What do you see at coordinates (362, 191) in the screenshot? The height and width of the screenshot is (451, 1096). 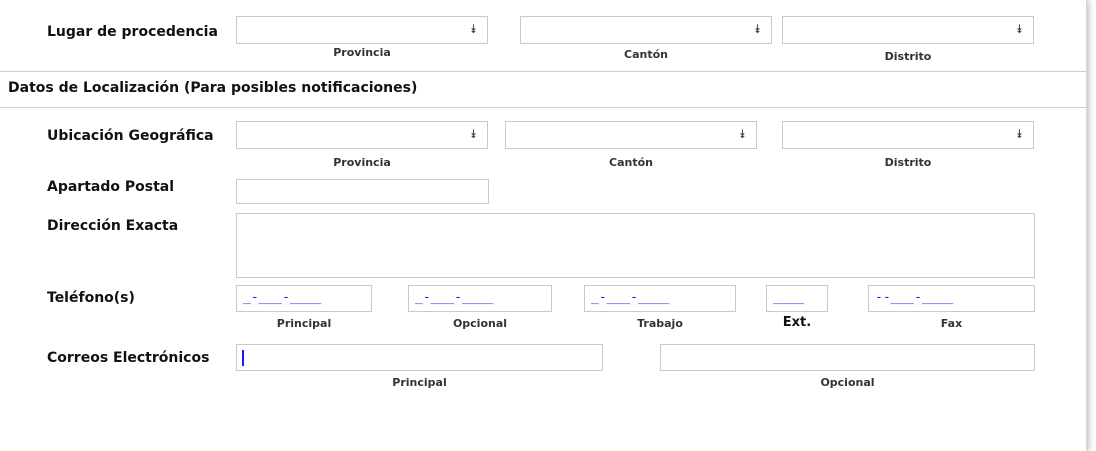 I see `postal-input` at bounding box center [362, 191].